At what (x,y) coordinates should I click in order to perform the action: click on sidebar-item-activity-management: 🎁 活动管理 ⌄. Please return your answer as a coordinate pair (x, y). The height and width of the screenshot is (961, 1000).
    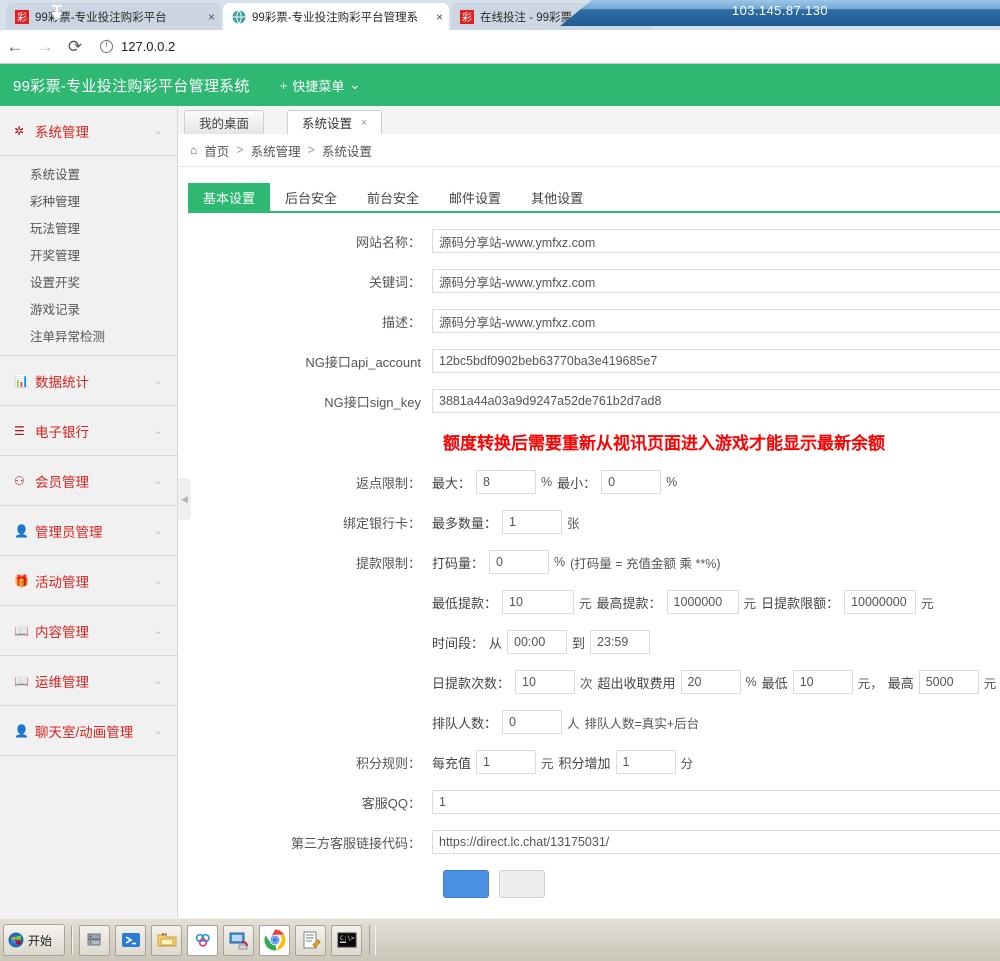
    Looking at the image, I should click on (88, 581).